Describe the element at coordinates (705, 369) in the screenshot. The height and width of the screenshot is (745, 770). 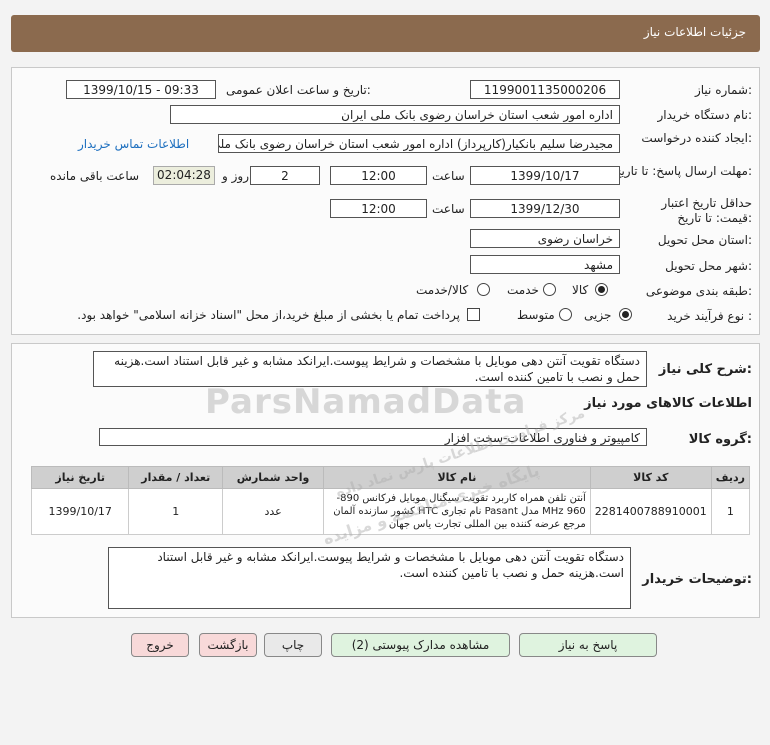
I see `summary-label: شرح کلی نیاز:` at that location.